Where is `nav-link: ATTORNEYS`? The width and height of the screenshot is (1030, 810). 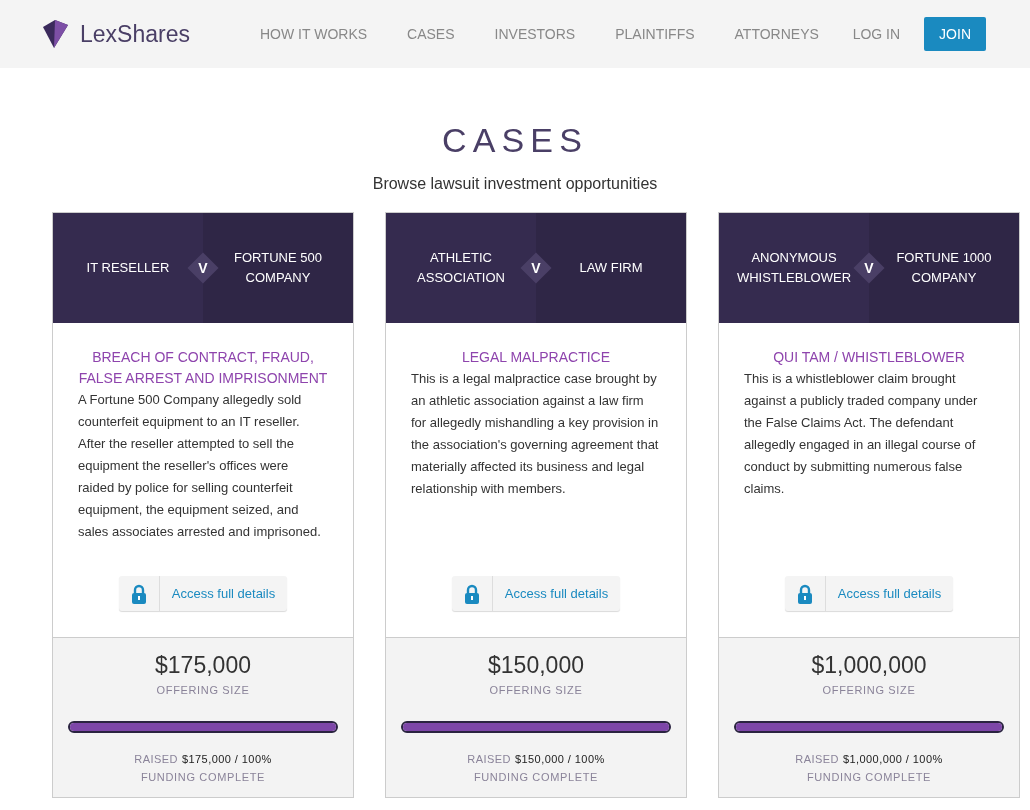 nav-link: ATTORNEYS is located at coordinates (776, 34).